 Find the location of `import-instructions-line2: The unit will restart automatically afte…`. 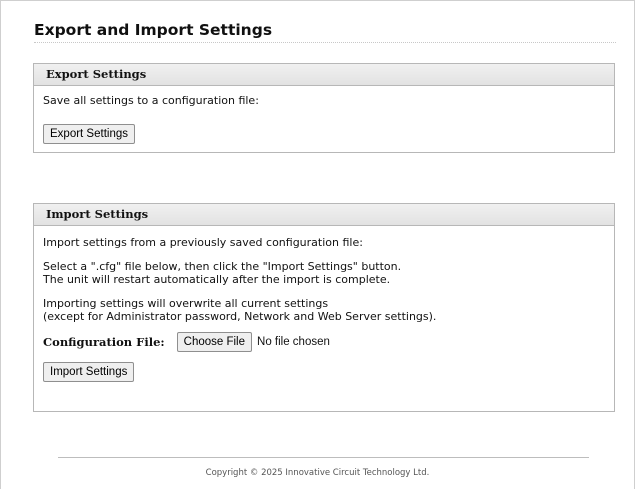

import-instructions-line2: The unit will restart automatically afte… is located at coordinates (217, 279).